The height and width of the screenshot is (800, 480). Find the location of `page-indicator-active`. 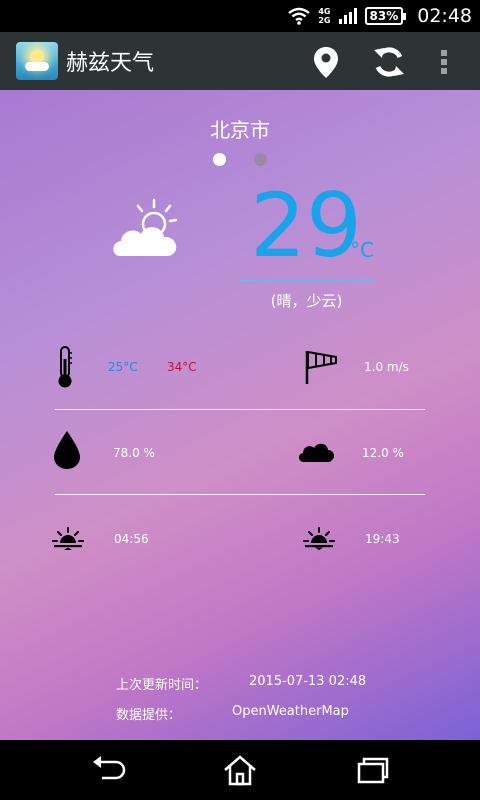

page-indicator-active is located at coordinates (219, 159).